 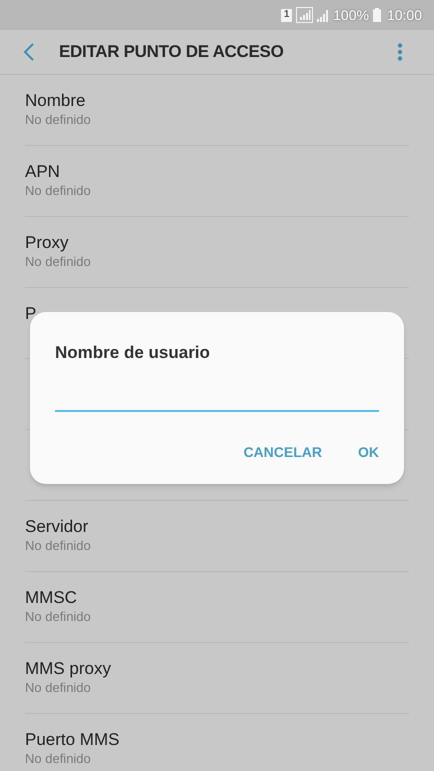 What do you see at coordinates (400, 52) in the screenshot?
I see `more-options-icon` at bounding box center [400, 52].